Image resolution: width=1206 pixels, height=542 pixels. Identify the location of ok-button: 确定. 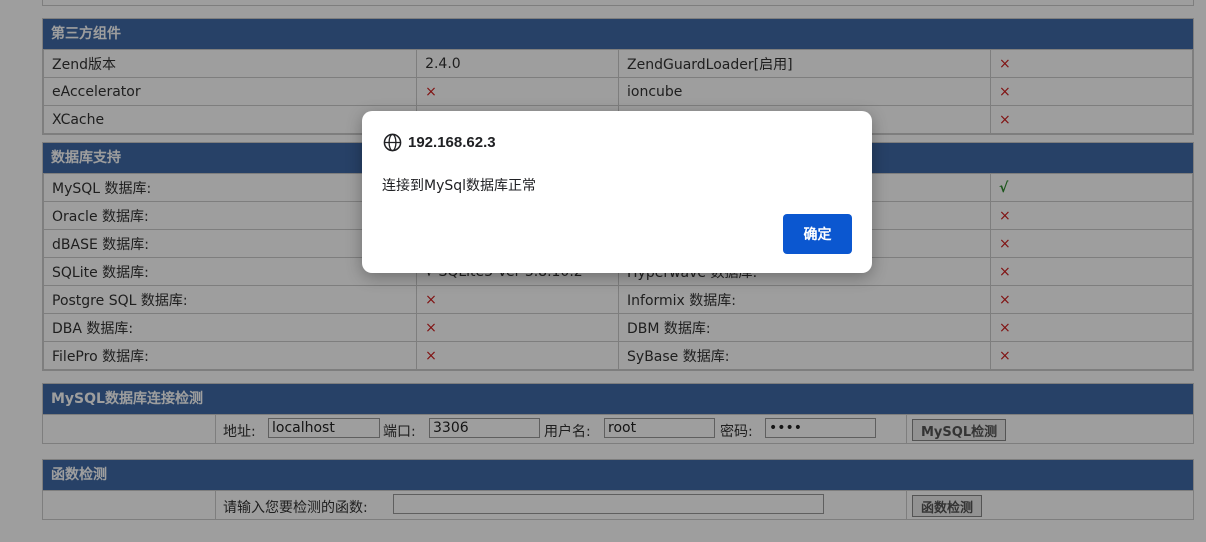
(817, 234).